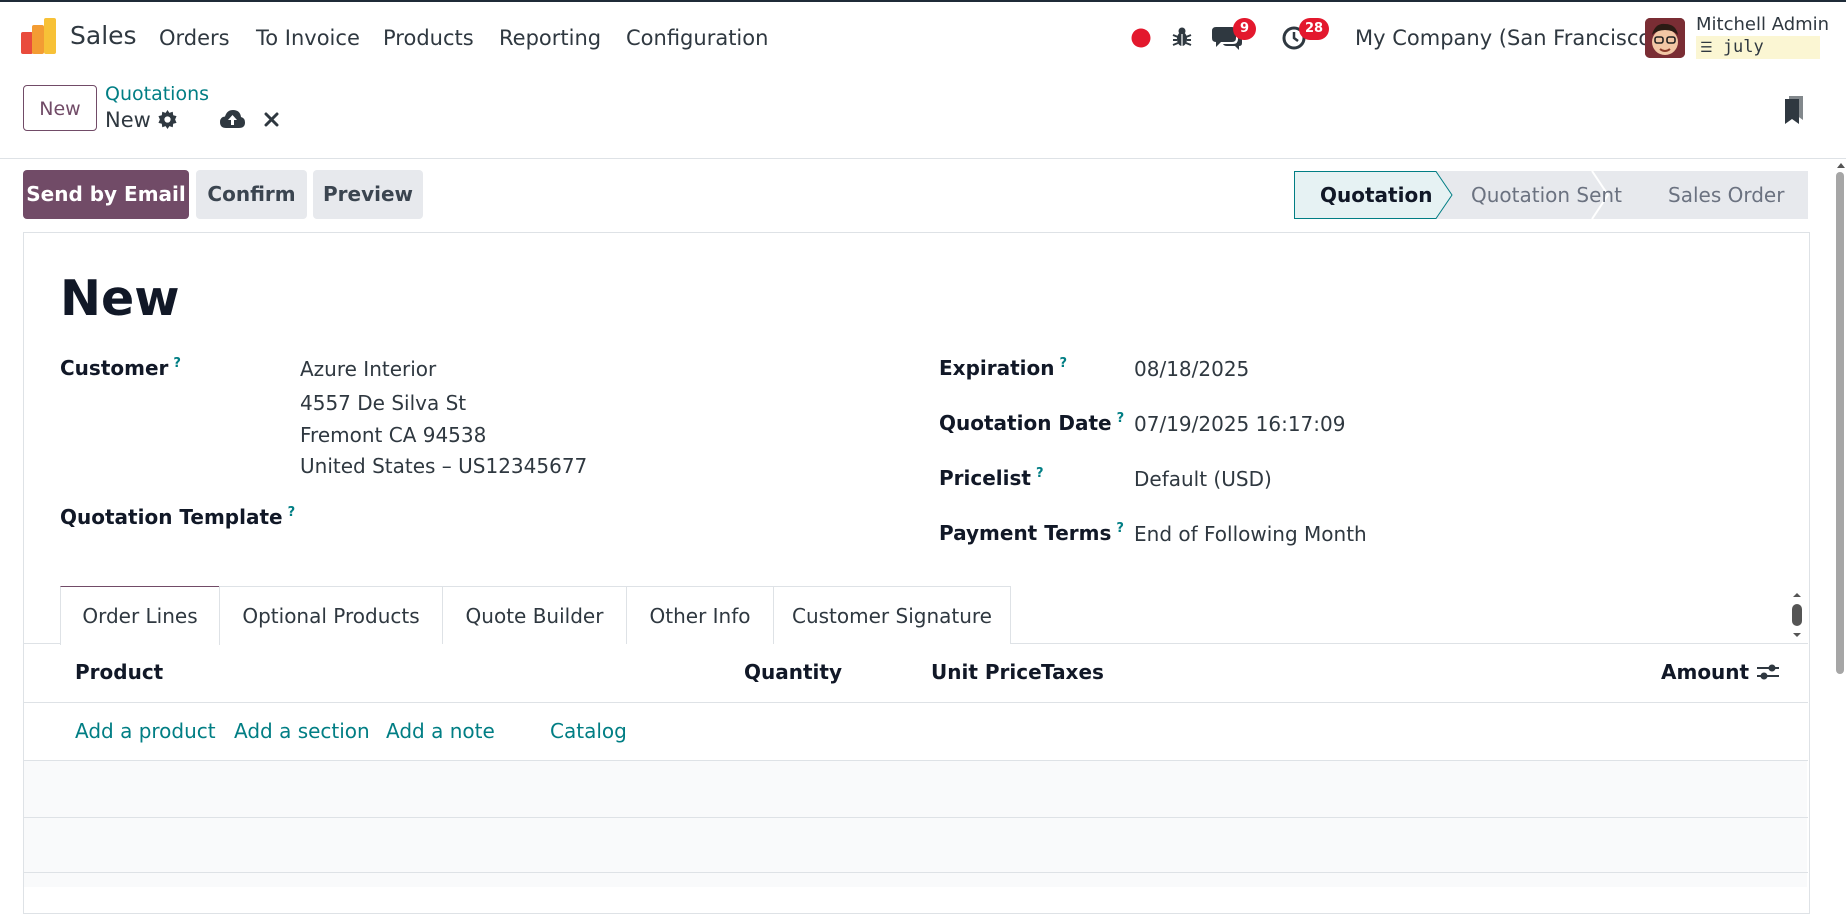  What do you see at coordinates (1840, 423) in the screenshot?
I see `page-scrollbar-thumb` at bounding box center [1840, 423].